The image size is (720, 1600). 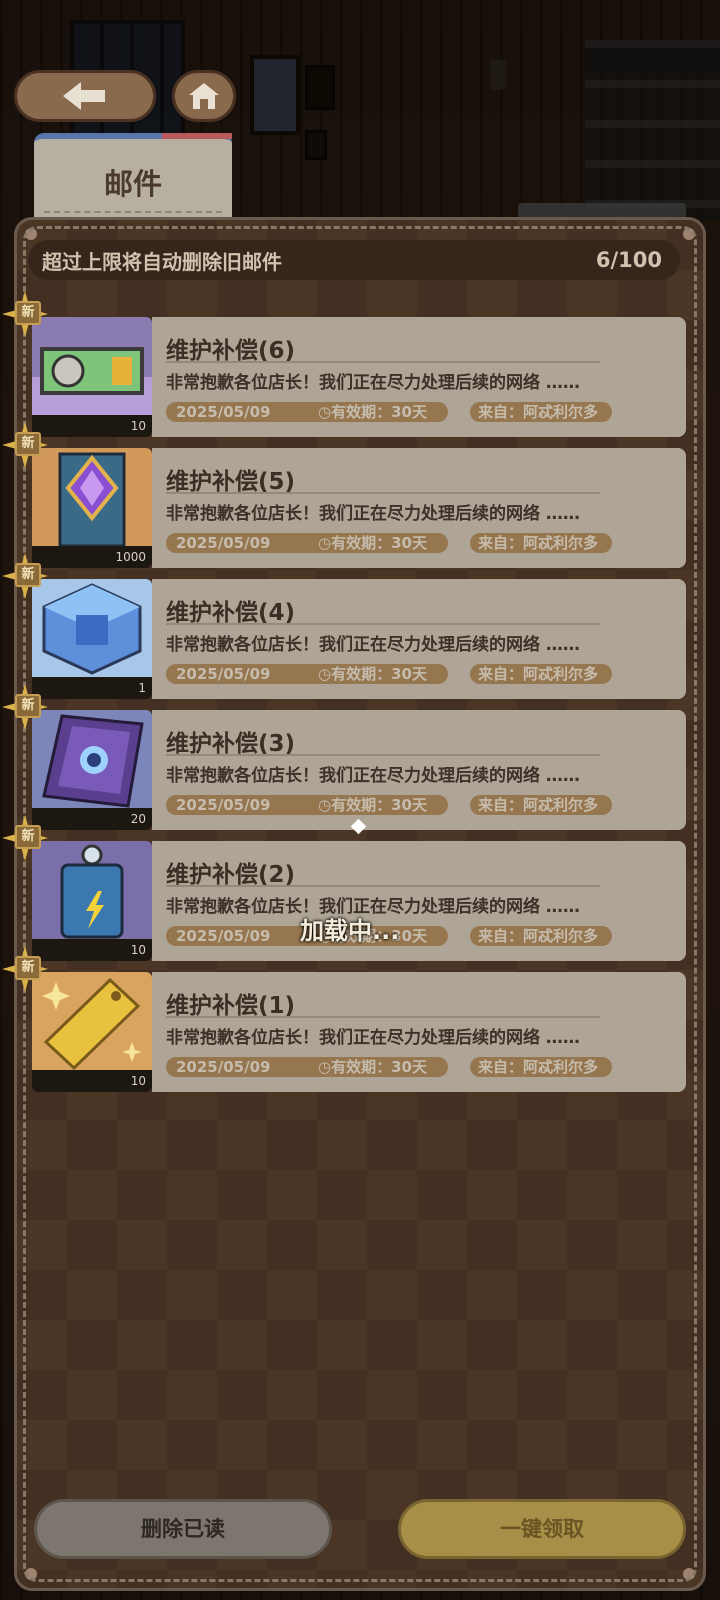 I want to click on tab-divider, so click(x=133, y=212).